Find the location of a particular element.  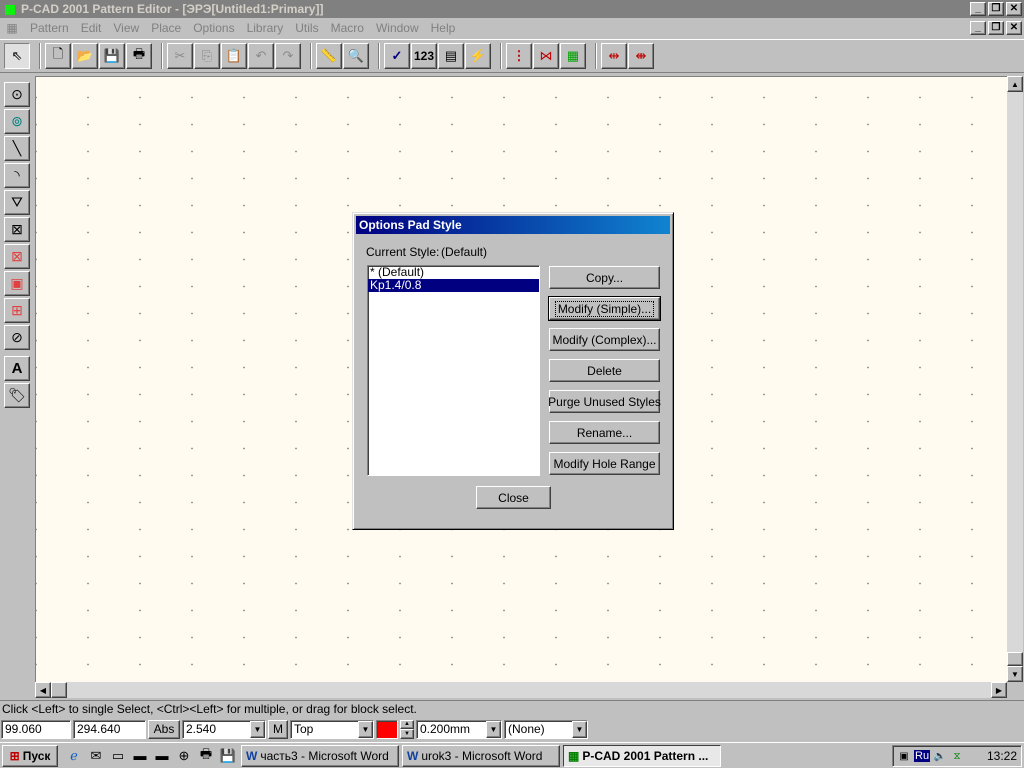

place-copper-button: ⊠ is located at coordinates (17, 256).